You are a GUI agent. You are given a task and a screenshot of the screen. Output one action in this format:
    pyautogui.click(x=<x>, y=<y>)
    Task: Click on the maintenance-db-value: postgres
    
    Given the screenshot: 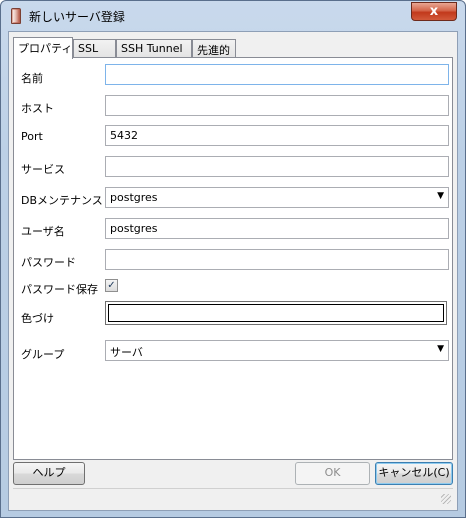 What is the action you would take?
    pyautogui.click(x=134, y=197)
    